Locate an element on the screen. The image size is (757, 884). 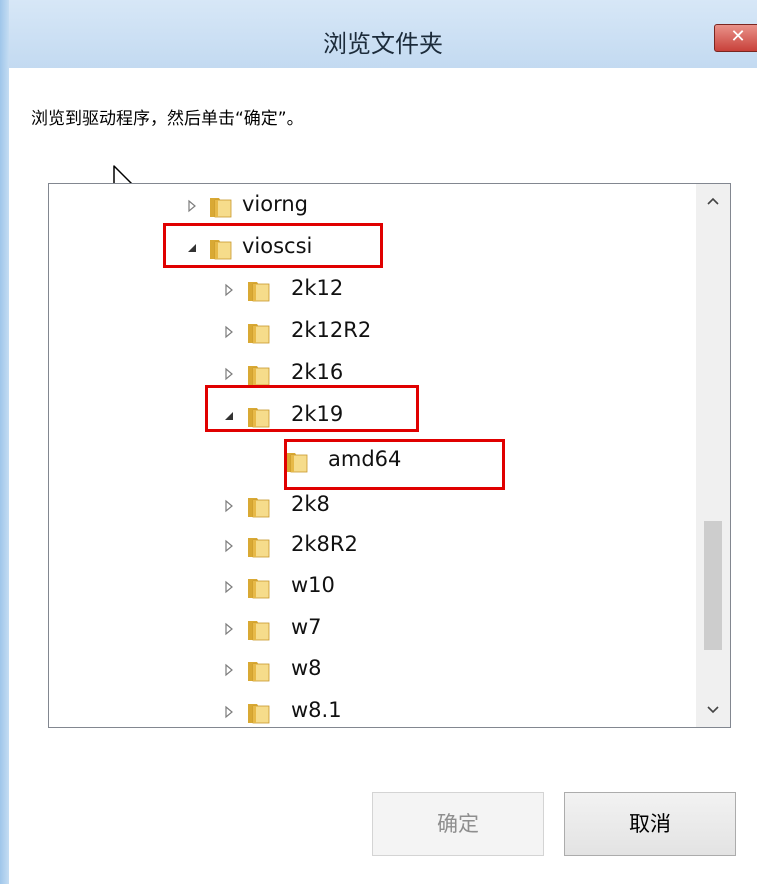
tree-node-2k19: 2k19 is located at coordinates (369, 416).